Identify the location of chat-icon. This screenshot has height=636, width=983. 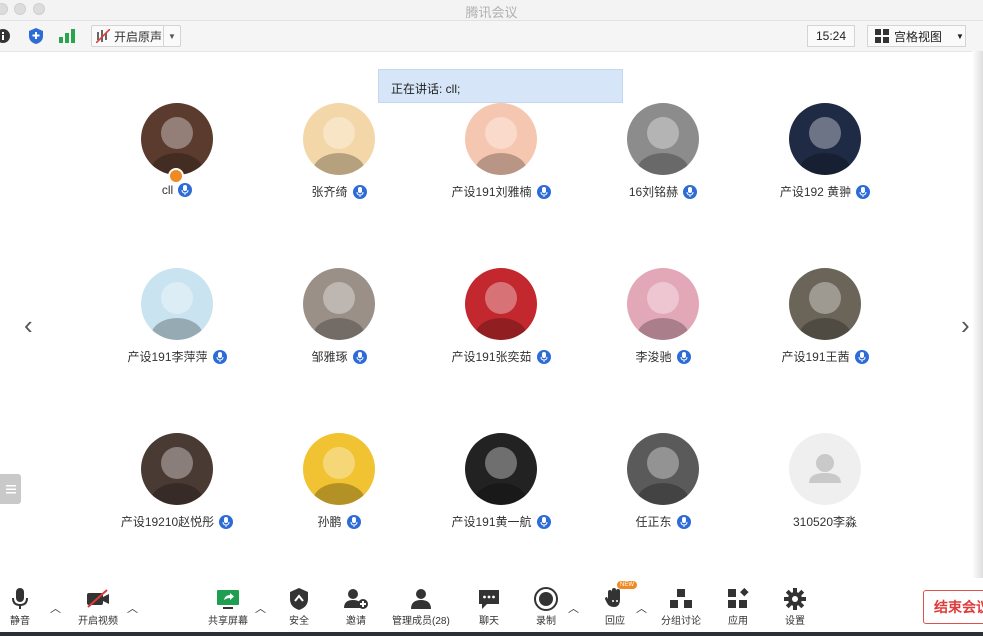
(489, 599).